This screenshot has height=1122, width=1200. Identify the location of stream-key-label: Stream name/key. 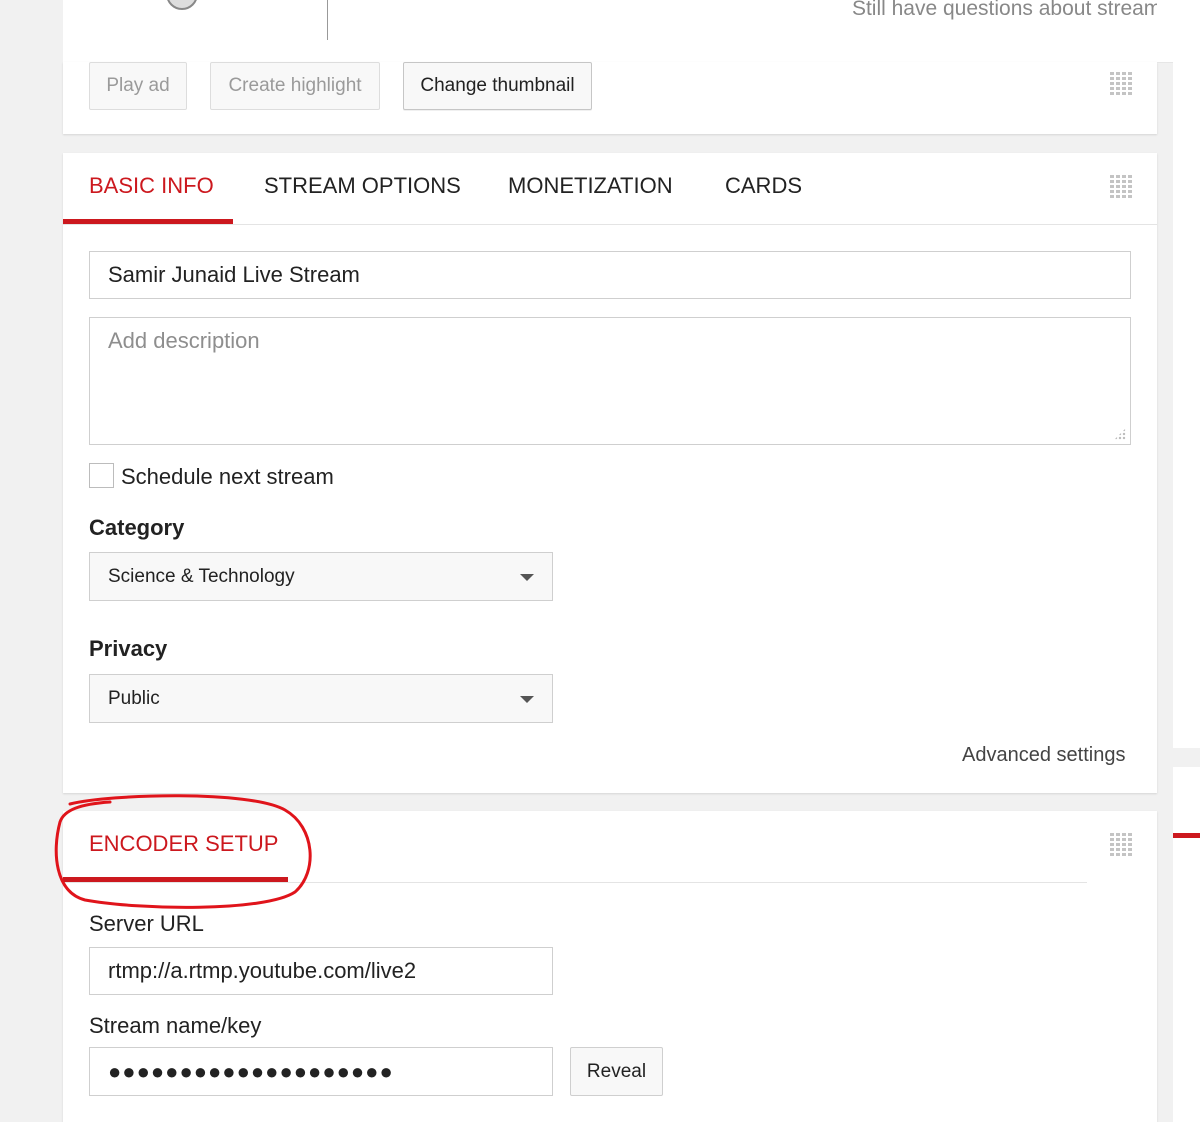
(175, 1025).